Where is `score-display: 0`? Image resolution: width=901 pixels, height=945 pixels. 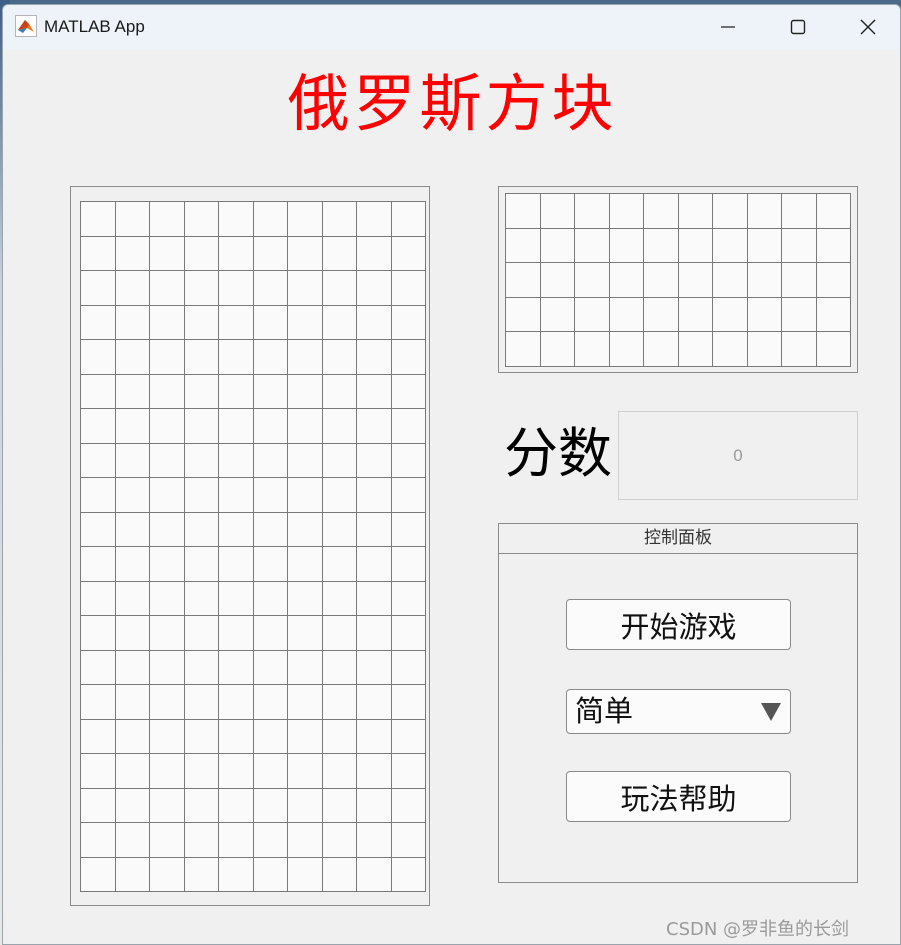 score-display: 0 is located at coordinates (738, 455).